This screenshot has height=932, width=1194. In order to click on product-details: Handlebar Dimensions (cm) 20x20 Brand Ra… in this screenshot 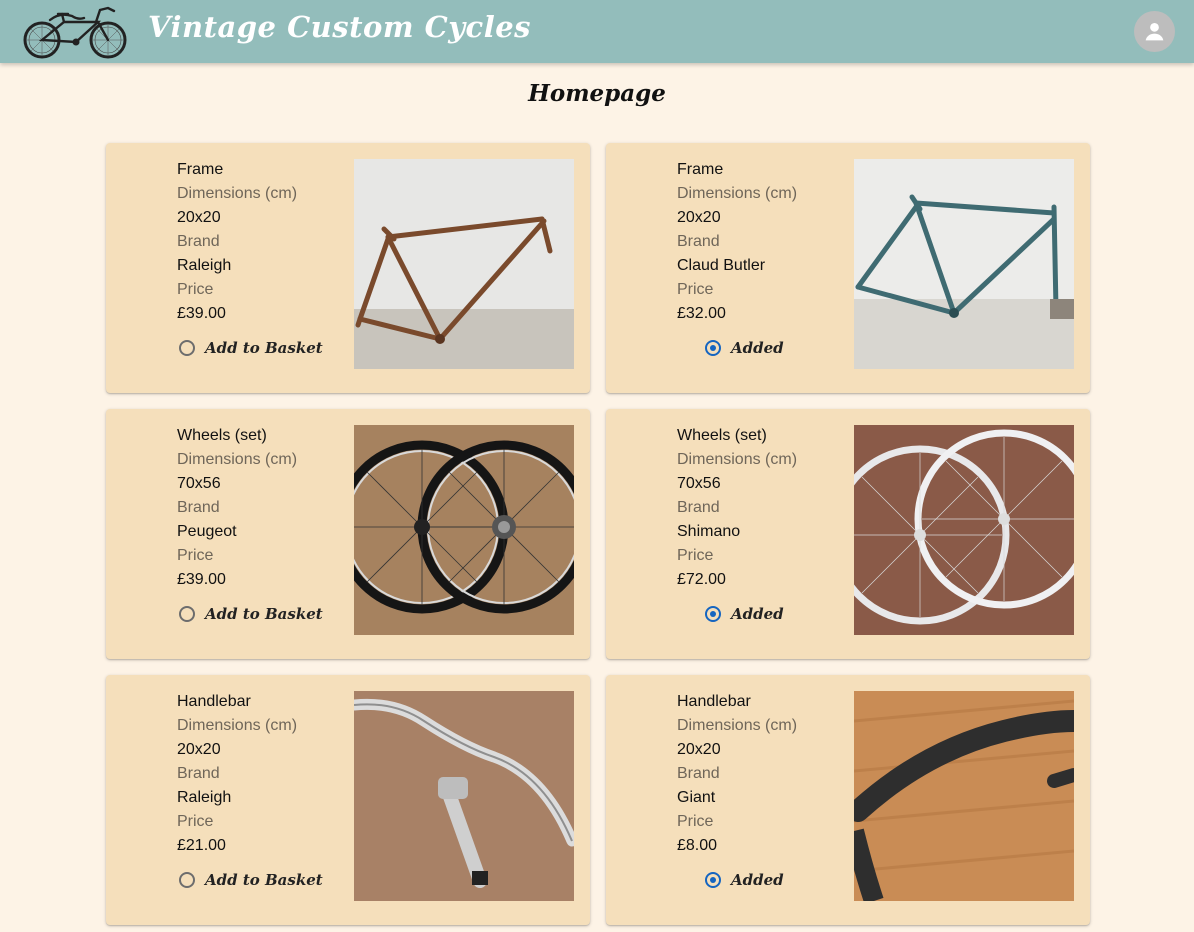, I will do `click(267, 775)`.